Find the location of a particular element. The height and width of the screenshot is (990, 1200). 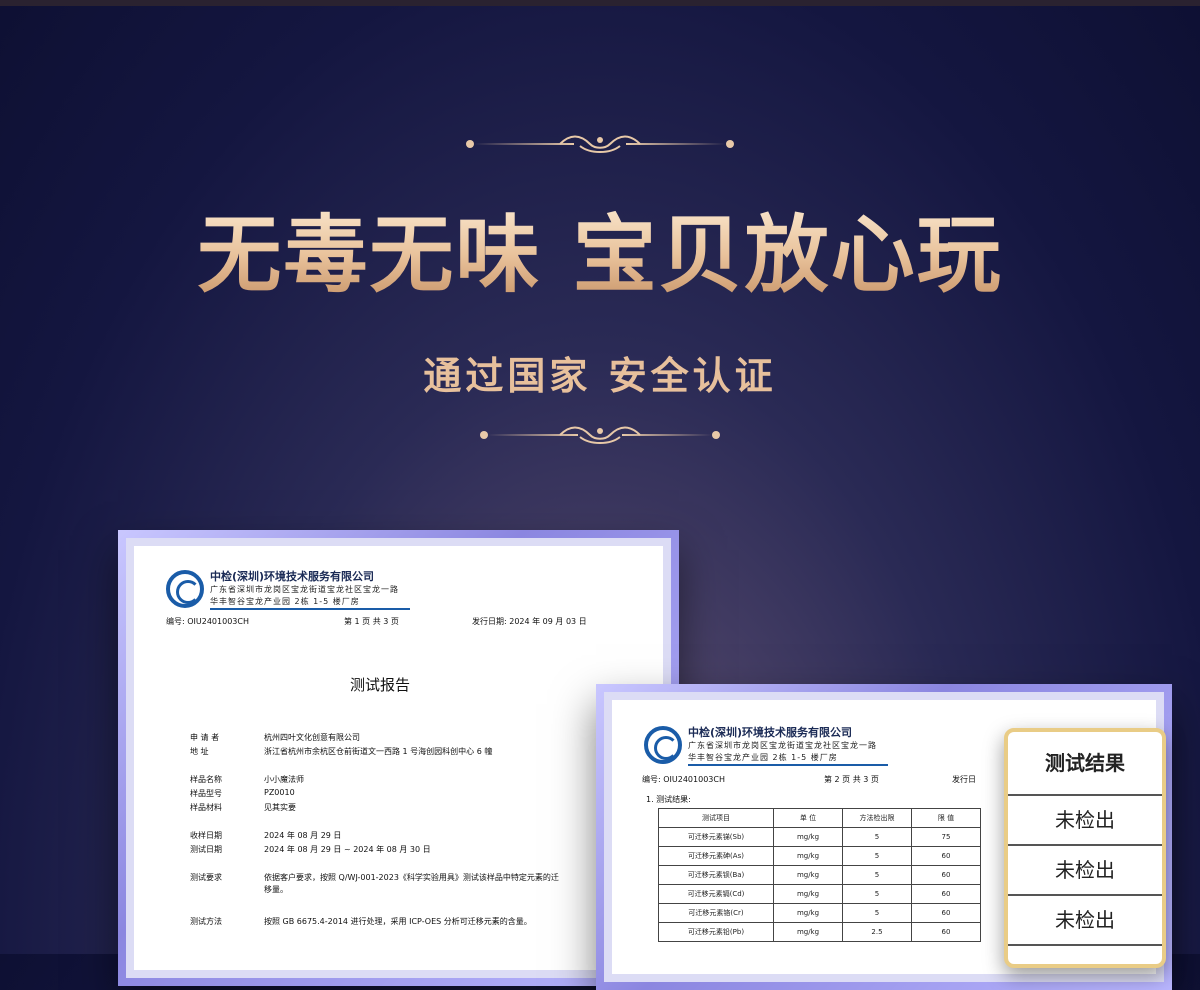

table-row: 可迁移元素铬(Cr) mg/kg 5 60 is located at coordinates (819, 913).